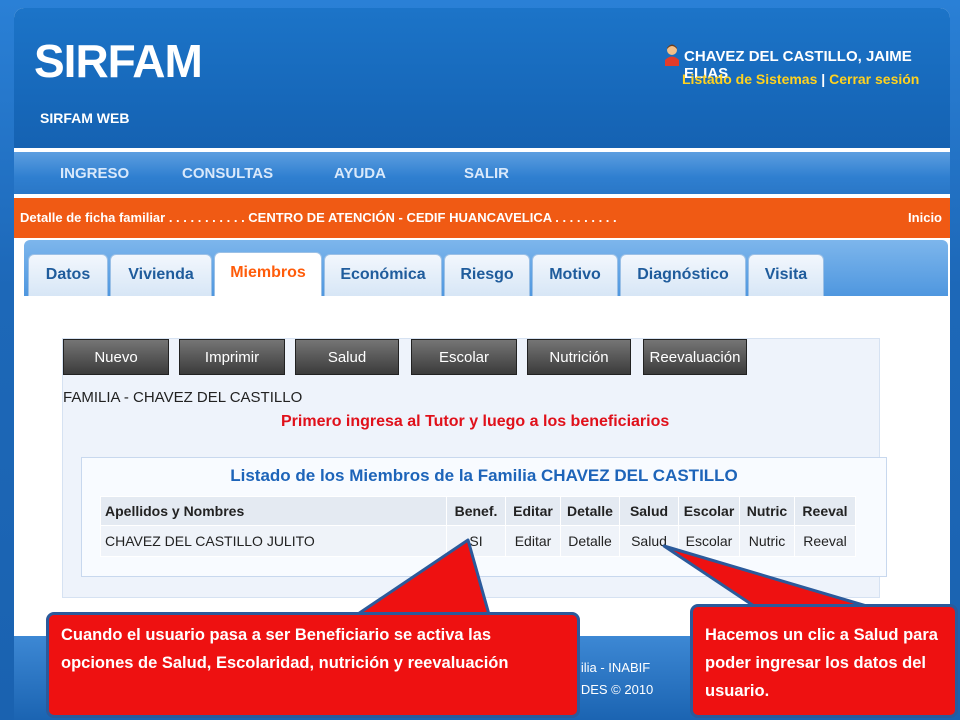 This screenshot has width=960, height=720. I want to click on col-nutric: Nutric, so click(767, 511).